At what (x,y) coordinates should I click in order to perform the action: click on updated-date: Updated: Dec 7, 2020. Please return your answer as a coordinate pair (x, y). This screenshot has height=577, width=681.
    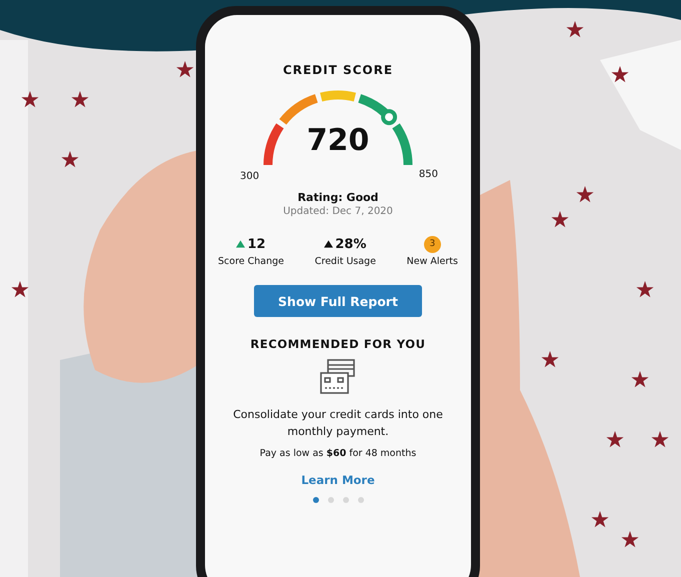
    Looking at the image, I should click on (338, 211).